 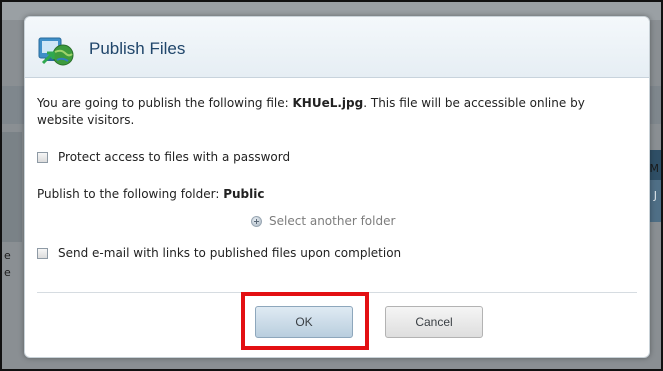 What do you see at coordinates (174, 157) in the screenshot?
I see `password-checkbox-label: Protect access to files with a password` at bounding box center [174, 157].